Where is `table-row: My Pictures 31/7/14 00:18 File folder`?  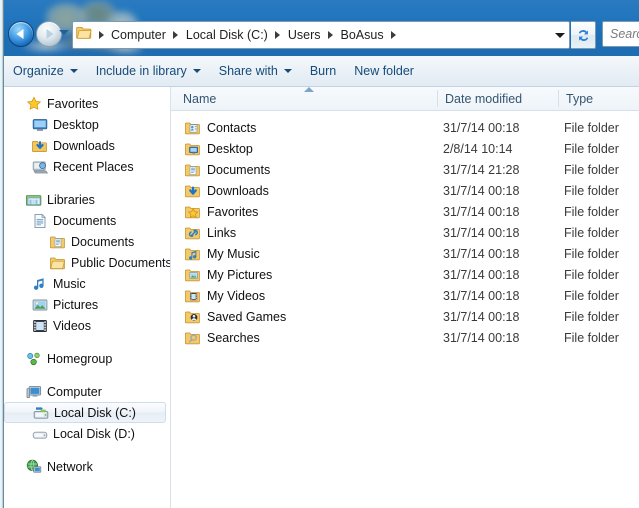 table-row: My Pictures 31/7/14 00:18 File folder is located at coordinates (405, 274).